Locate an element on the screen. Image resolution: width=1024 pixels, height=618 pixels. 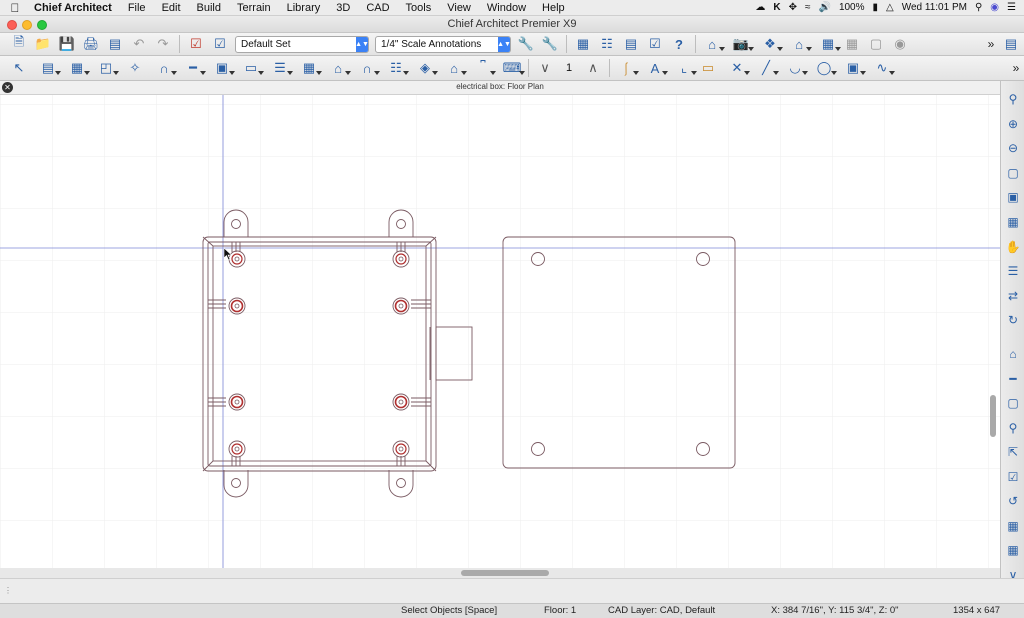
fence-tools-icon: ☷ is located at coordinates (397, 68).